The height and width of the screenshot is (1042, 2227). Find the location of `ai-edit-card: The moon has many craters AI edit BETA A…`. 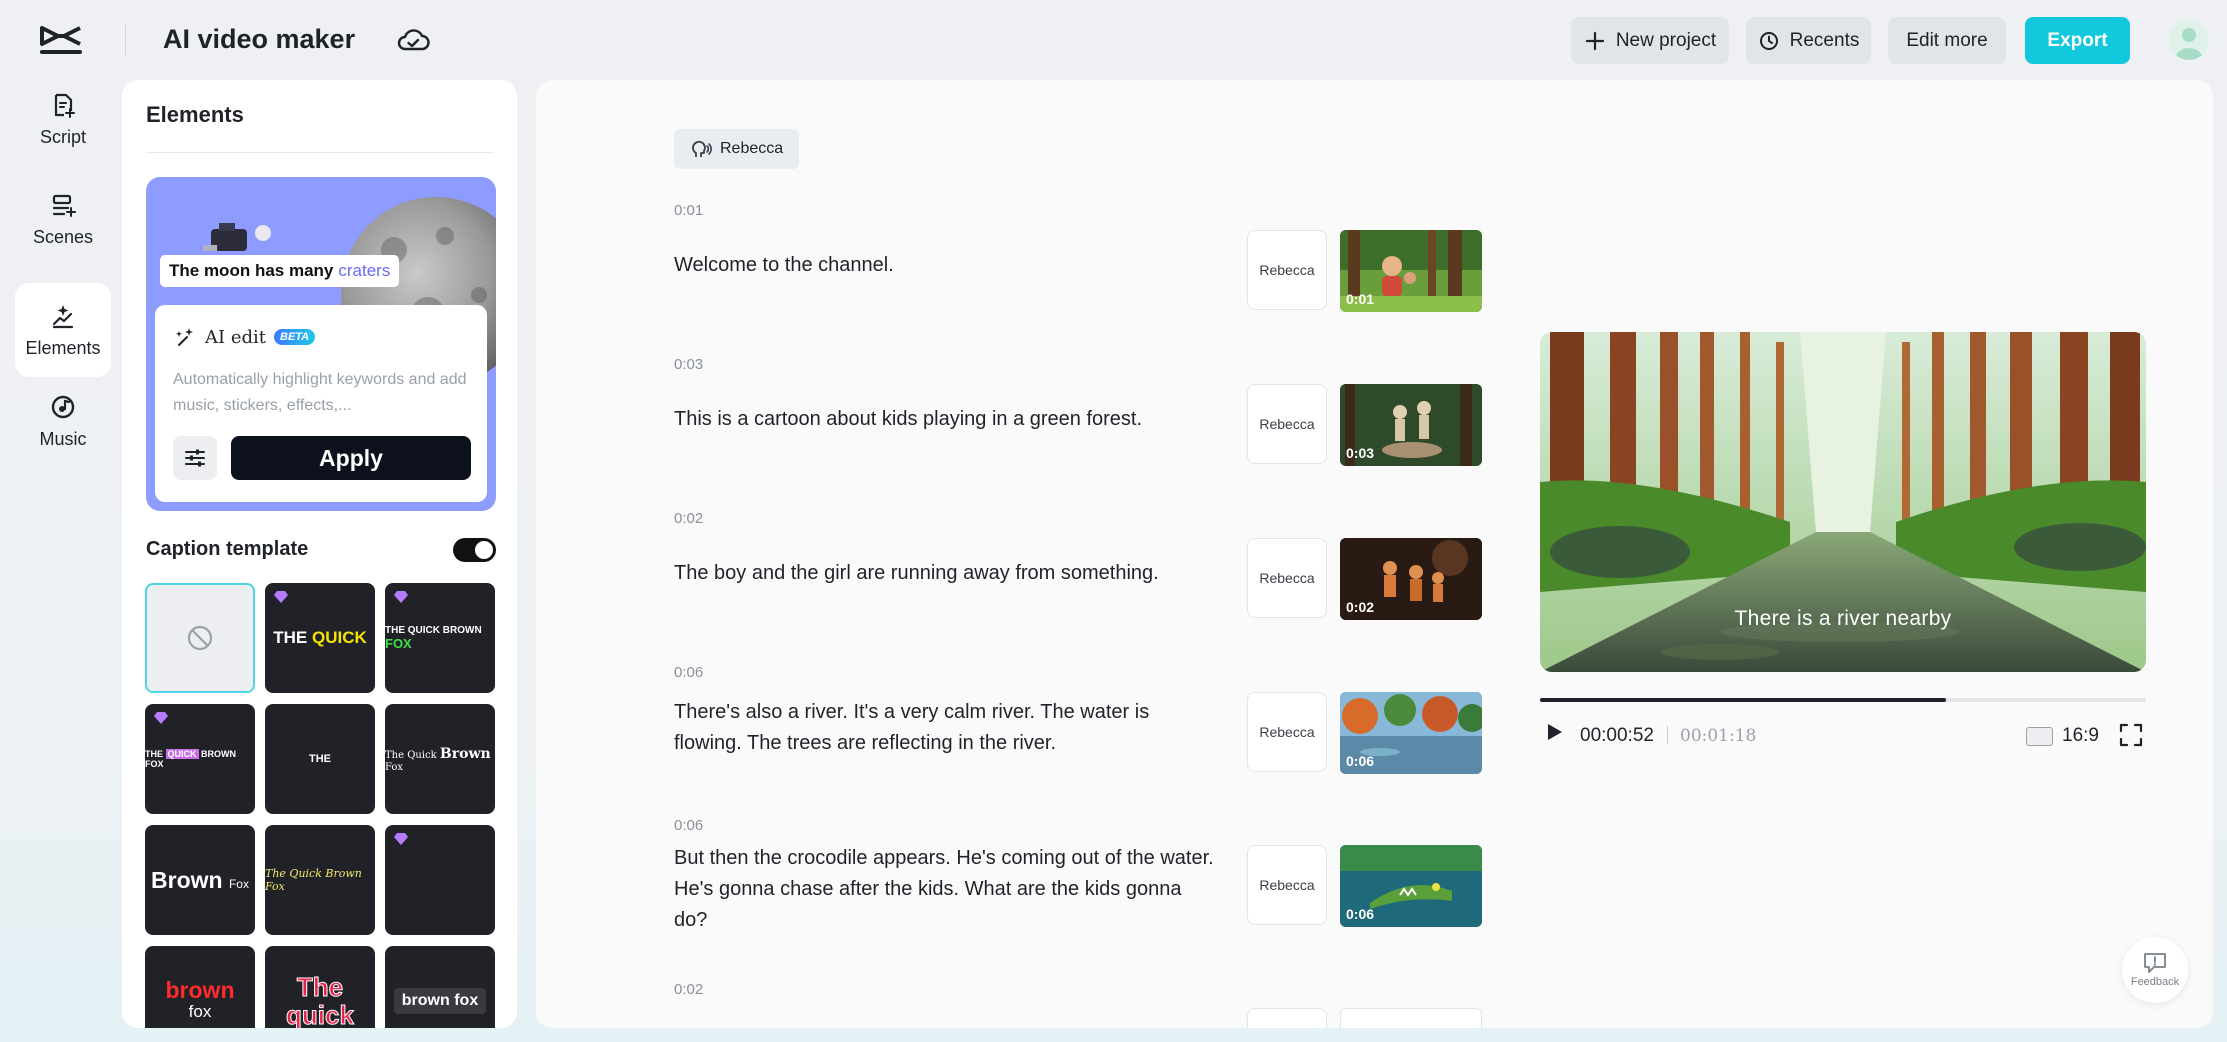

ai-edit-card: The moon has many craters AI edit BETA A… is located at coordinates (321, 344).